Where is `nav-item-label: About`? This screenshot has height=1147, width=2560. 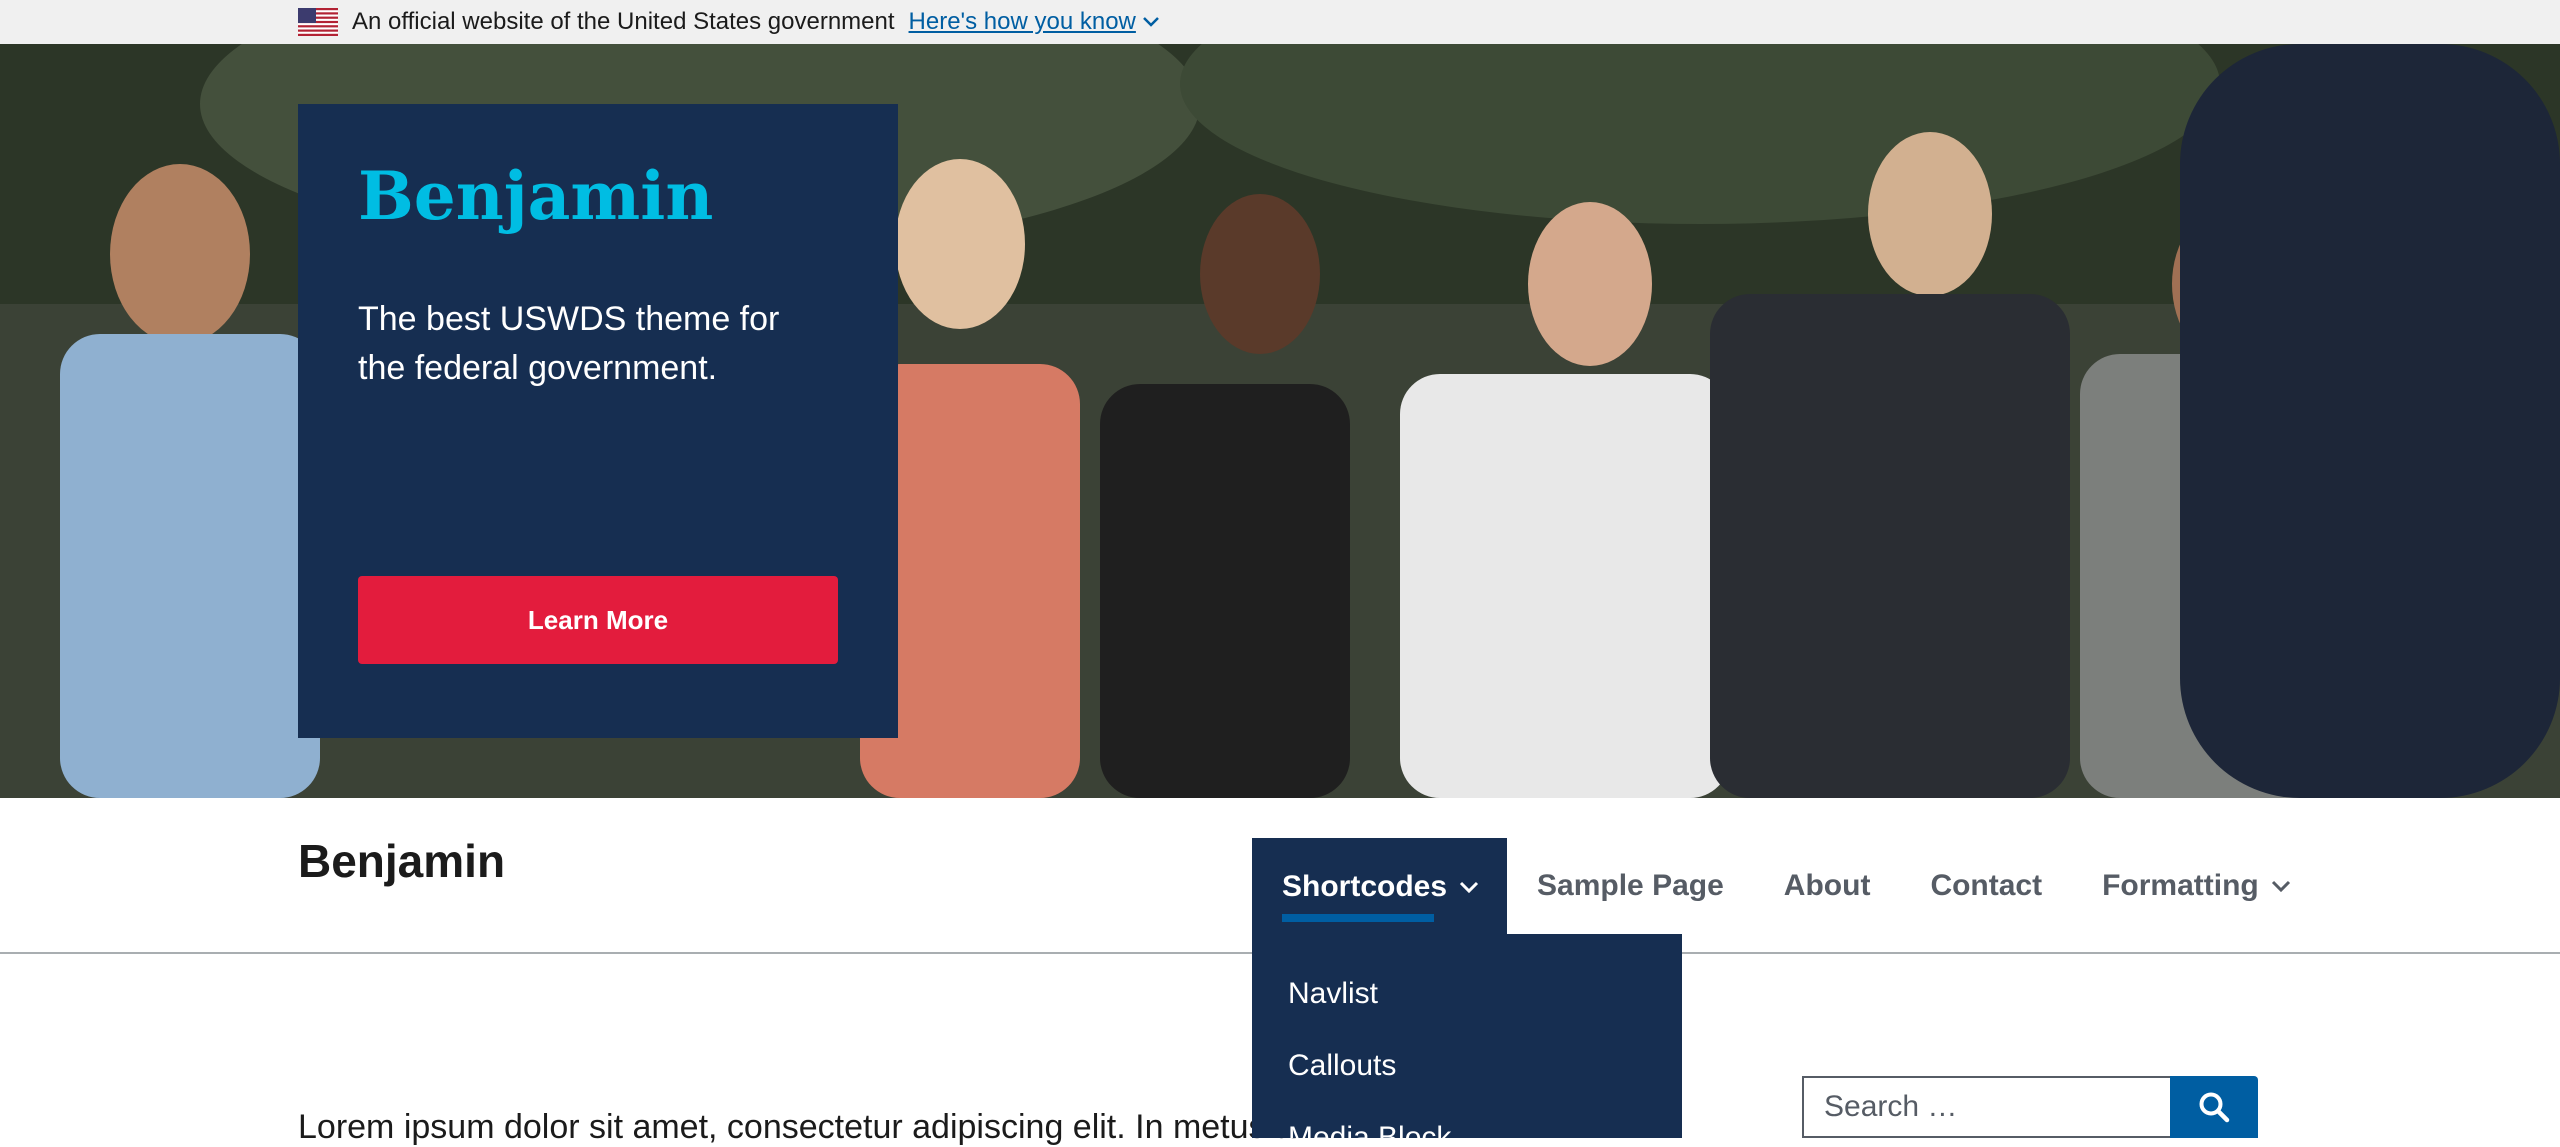 nav-item-label: About is located at coordinates (1827, 885).